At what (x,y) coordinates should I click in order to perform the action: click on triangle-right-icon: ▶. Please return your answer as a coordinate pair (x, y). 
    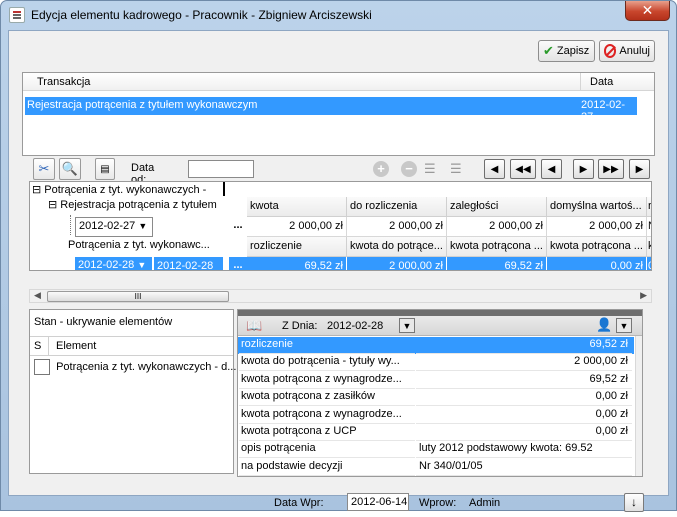
    Looking at the image, I should click on (639, 169).